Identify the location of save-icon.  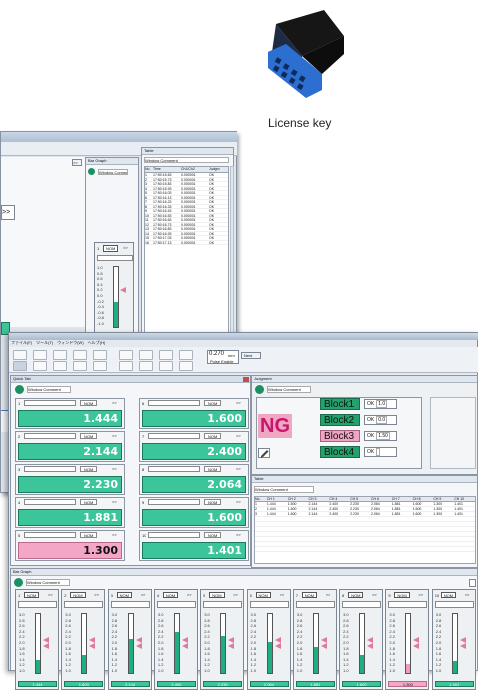
(40, 355).